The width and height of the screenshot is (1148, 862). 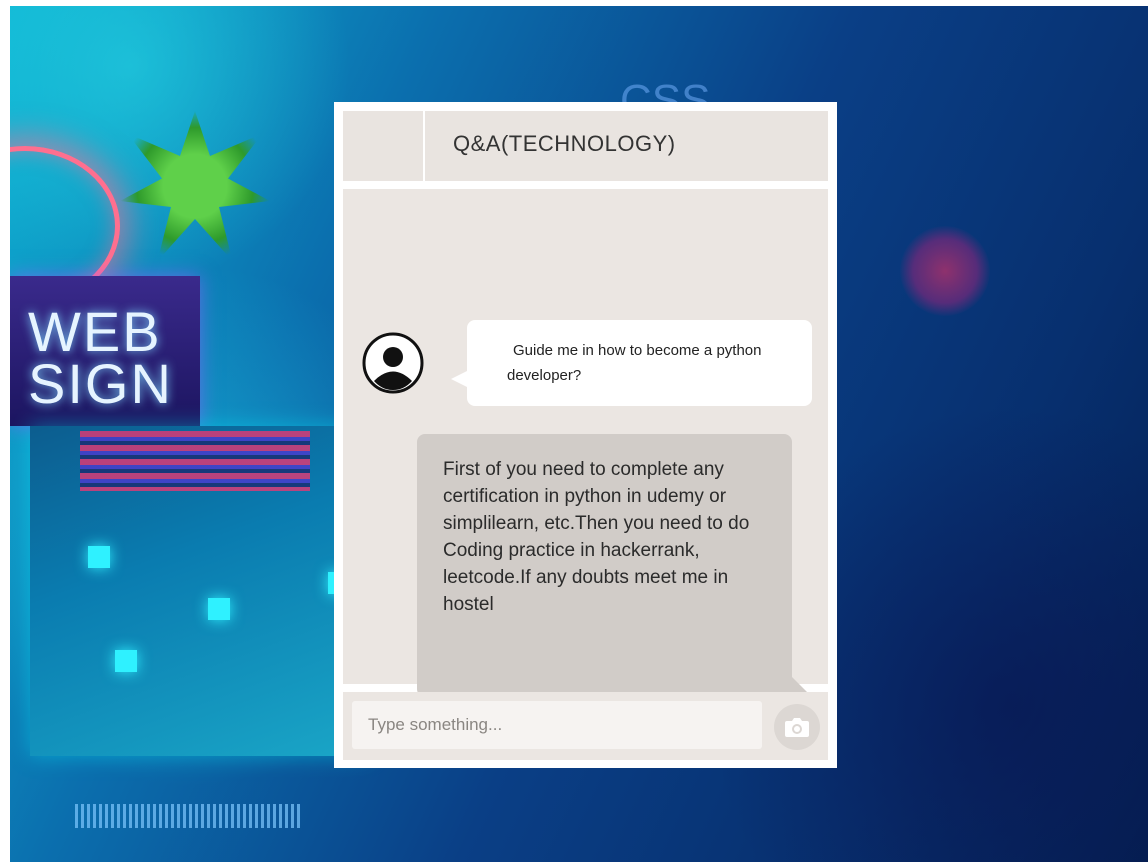 I want to click on camera-button, so click(x=797, y=727).